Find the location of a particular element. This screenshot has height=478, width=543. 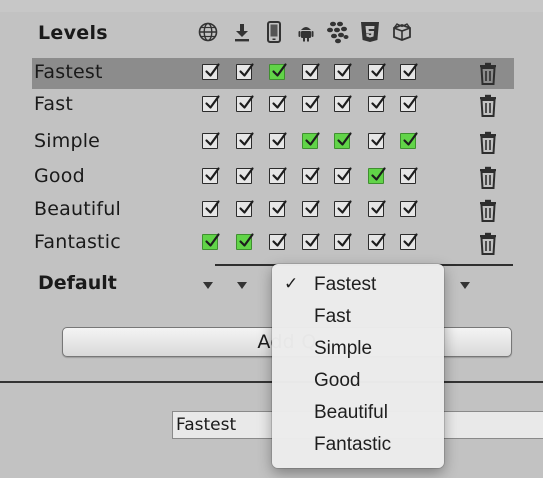

globe-icon is located at coordinates (208, 32).